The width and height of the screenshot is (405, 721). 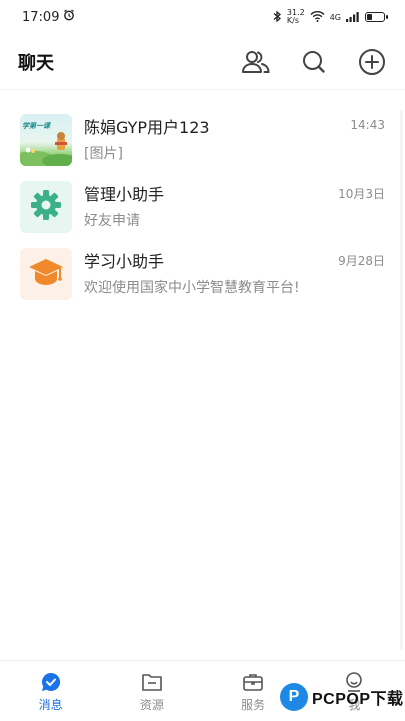 What do you see at coordinates (353, 17) in the screenshot?
I see `signal-icon` at bounding box center [353, 17].